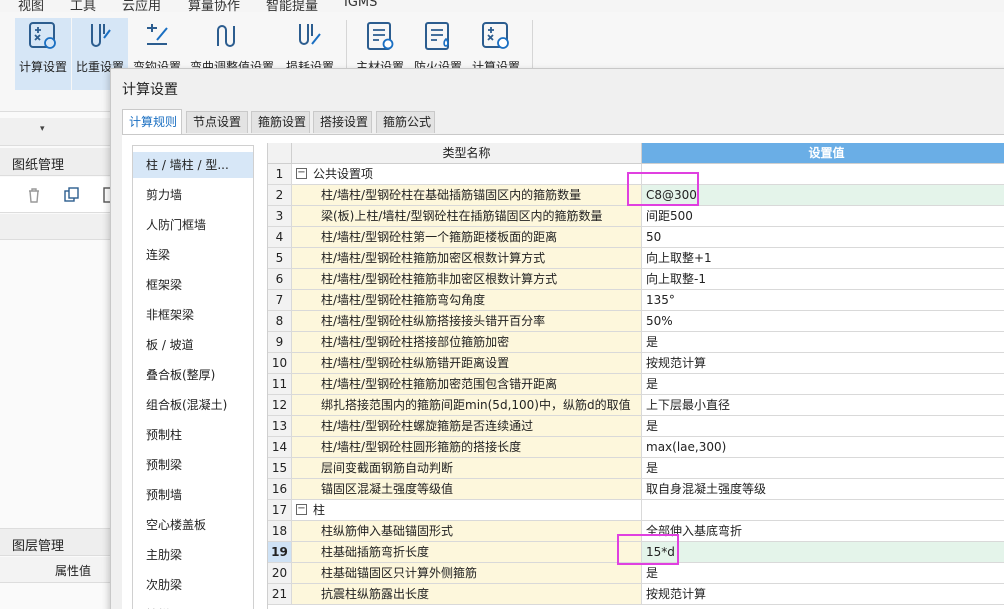  I want to click on setting-value: 上下层最小直径, so click(823, 405).